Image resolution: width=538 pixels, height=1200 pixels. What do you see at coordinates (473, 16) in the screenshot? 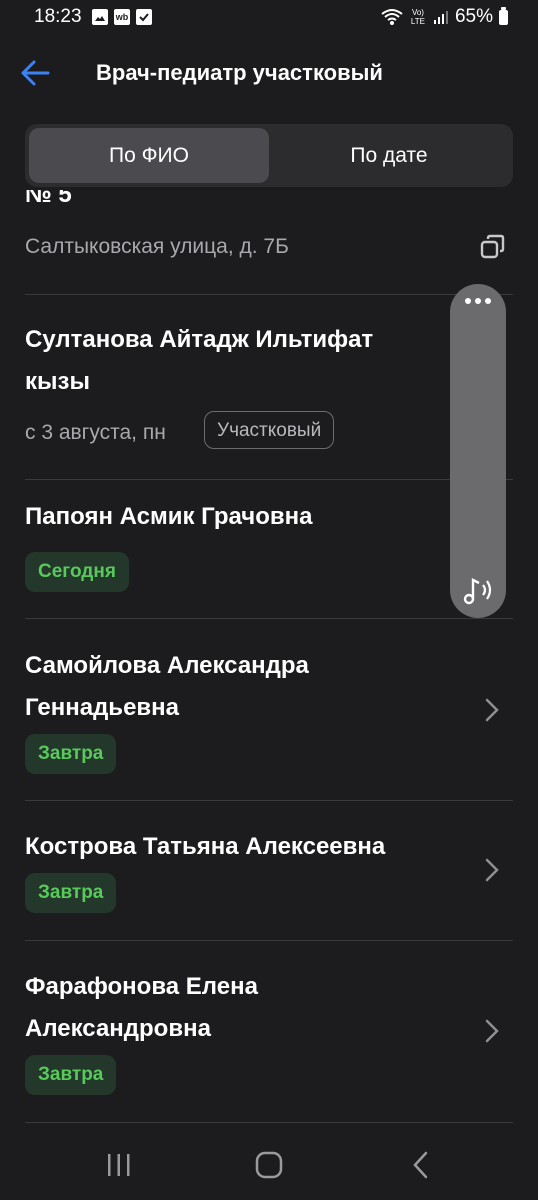
I see `battery-percent: 65%` at bounding box center [473, 16].